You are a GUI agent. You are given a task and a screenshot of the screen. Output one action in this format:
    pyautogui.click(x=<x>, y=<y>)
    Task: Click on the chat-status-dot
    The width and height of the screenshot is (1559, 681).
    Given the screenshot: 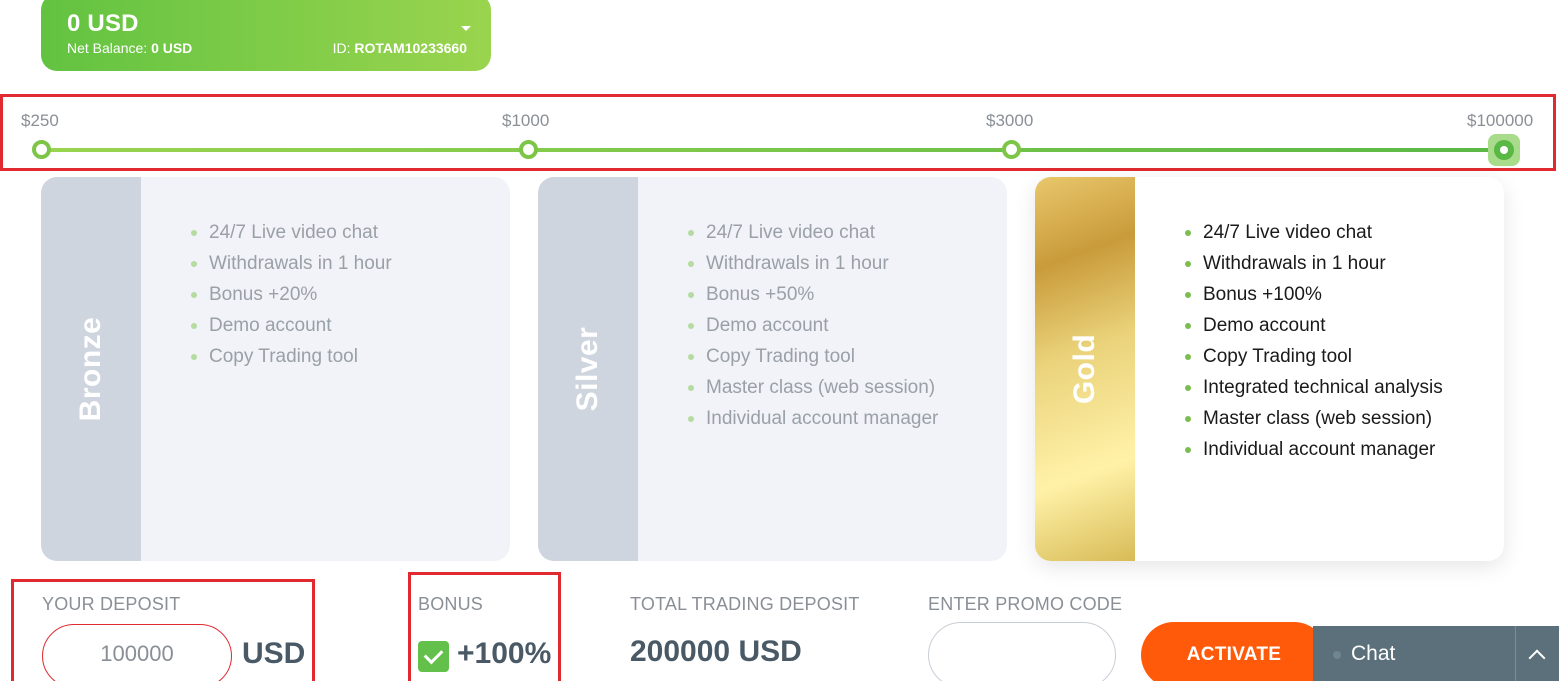 What is the action you would take?
    pyautogui.click(x=1337, y=655)
    